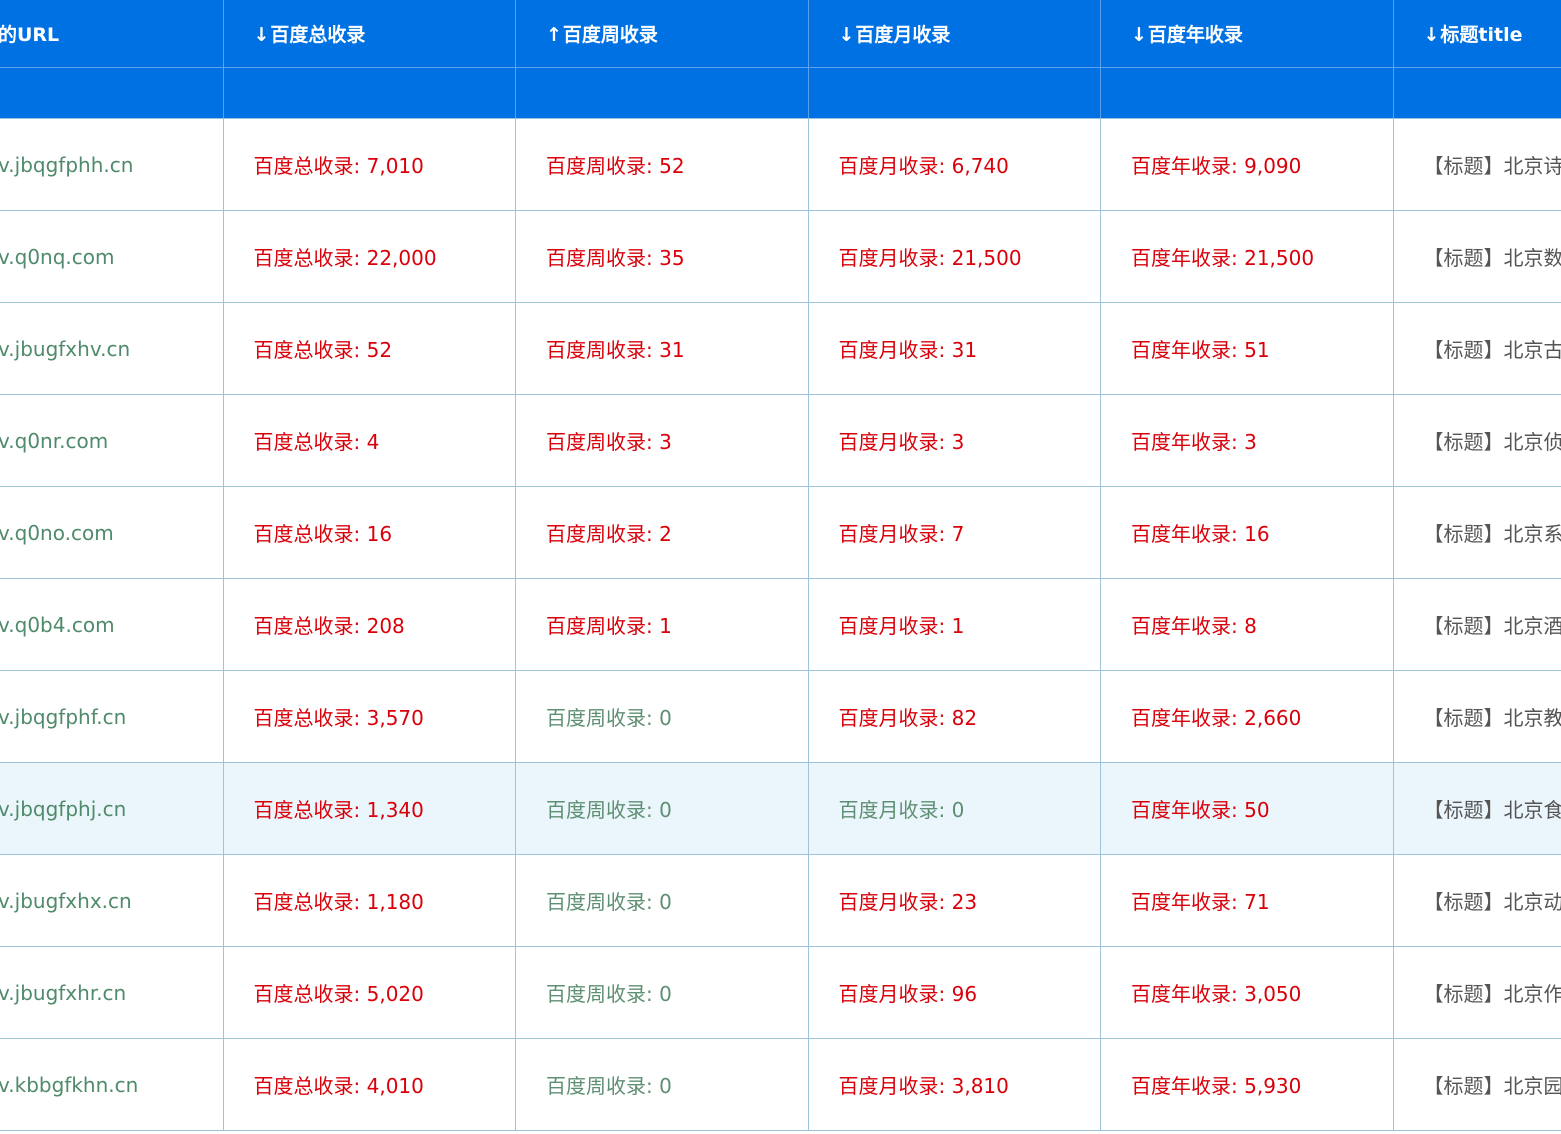  Describe the element at coordinates (112, 164) in the screenshot. I see `url-link: v.jbqgfphh.cn` at that location.